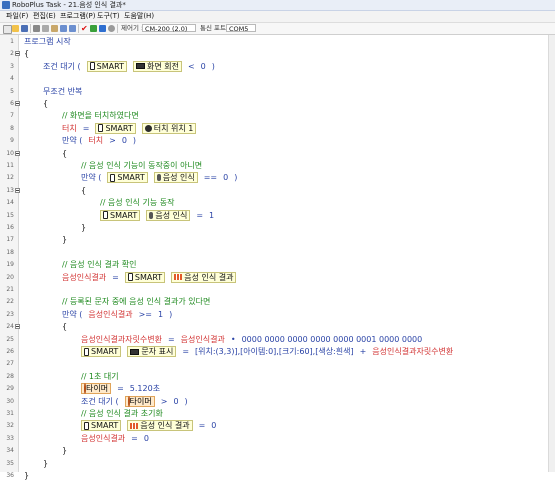 The height and width of the screenshot is (481, 555). What do you see at coordinates (10, 178) in the screenshot?
I see `line-number: 12` at bounding box center [10, 178].